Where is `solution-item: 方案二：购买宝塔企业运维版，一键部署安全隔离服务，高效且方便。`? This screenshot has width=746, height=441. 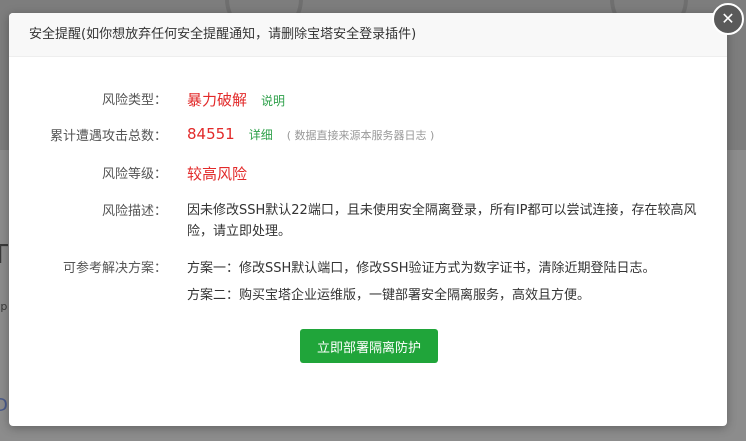 solution-item: 方案二：购买宝塔企业运维版，一键部署安全隔离服务，高效且方便。 is located at coordinates (389, 295).